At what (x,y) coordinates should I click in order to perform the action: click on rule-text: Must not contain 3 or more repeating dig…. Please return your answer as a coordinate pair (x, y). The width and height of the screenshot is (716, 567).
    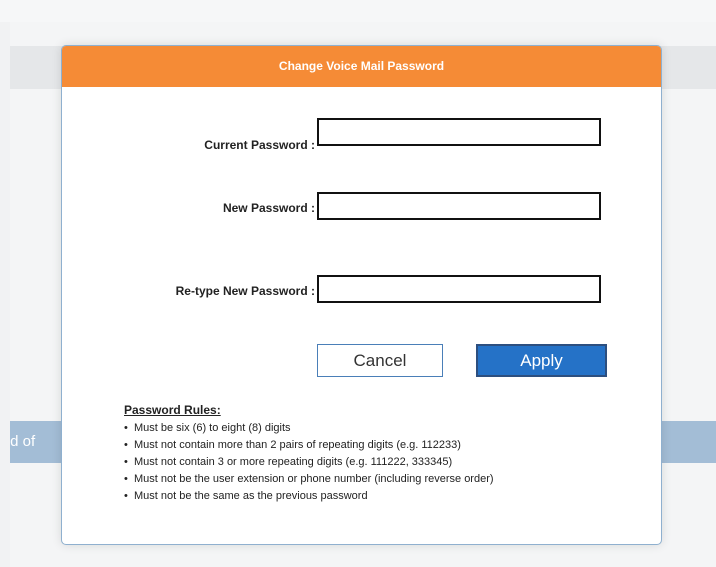
    Looking at the image, I should click on (293, 462).